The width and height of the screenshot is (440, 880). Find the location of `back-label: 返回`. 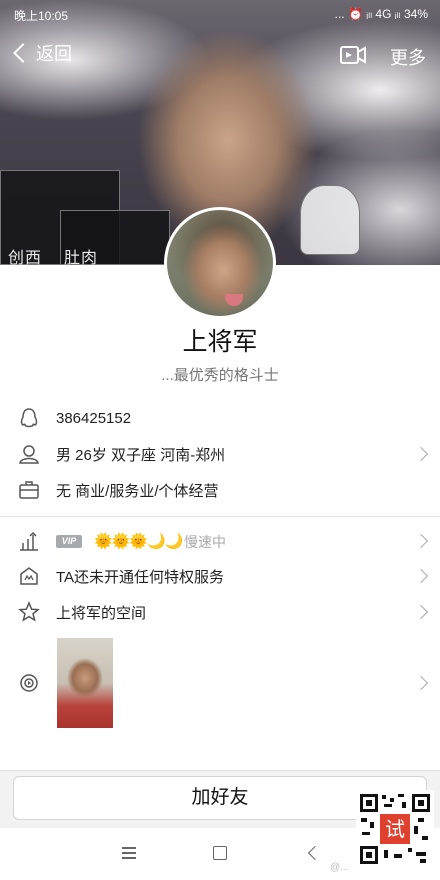

back-label: 返回 is located at coordinates (54, 54).